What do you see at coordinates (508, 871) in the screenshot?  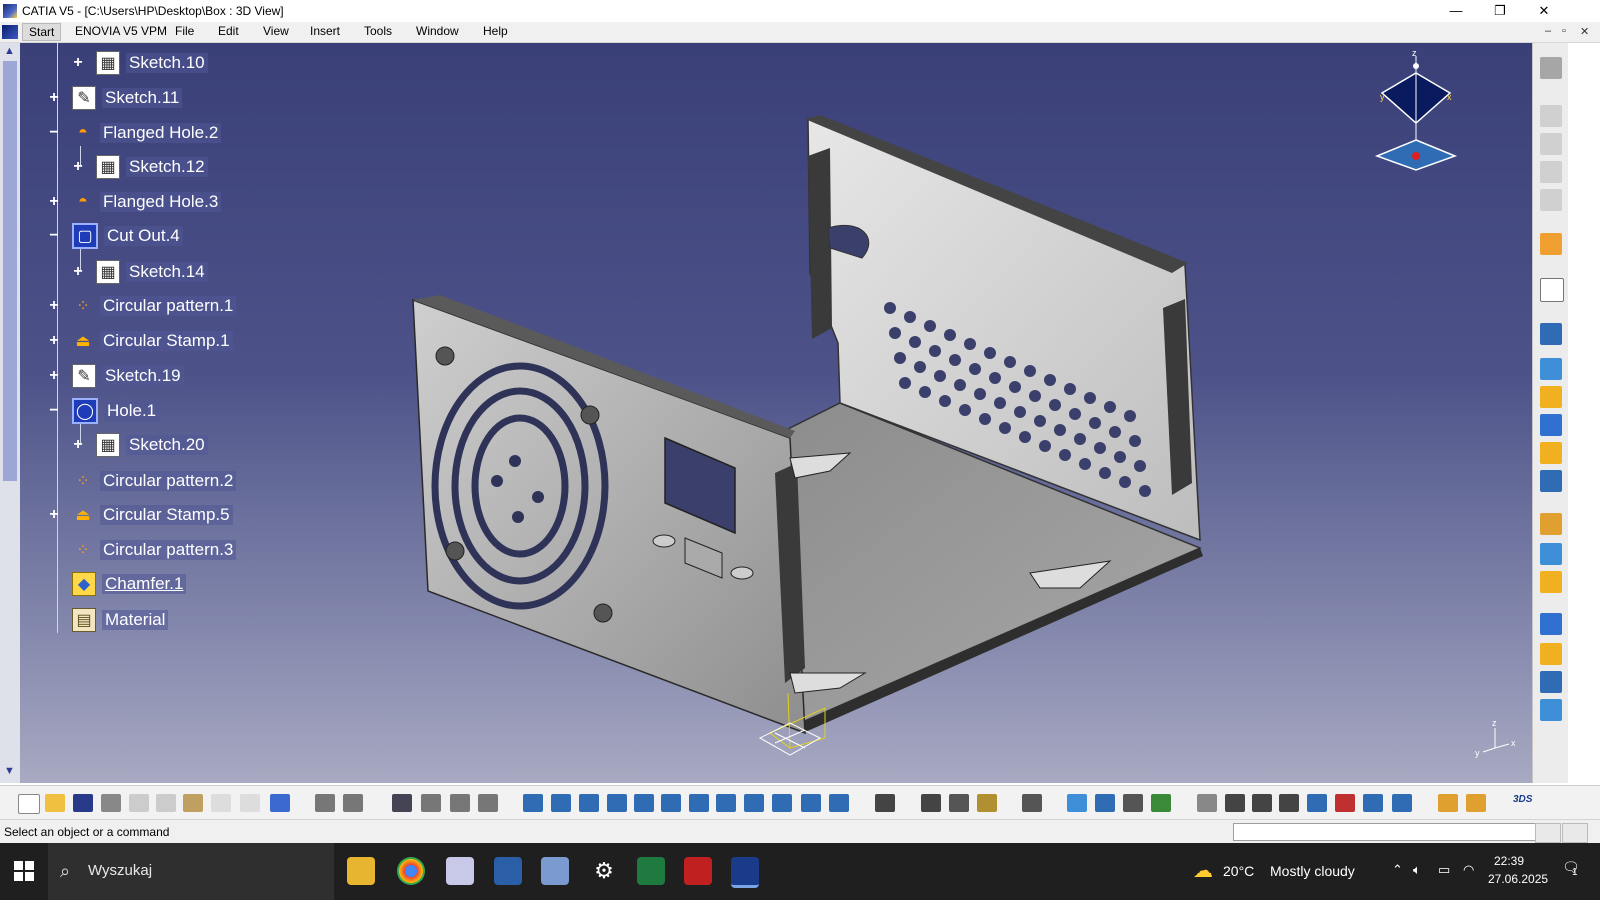 I see `calculator-icon` at bounding box center [508, 871].